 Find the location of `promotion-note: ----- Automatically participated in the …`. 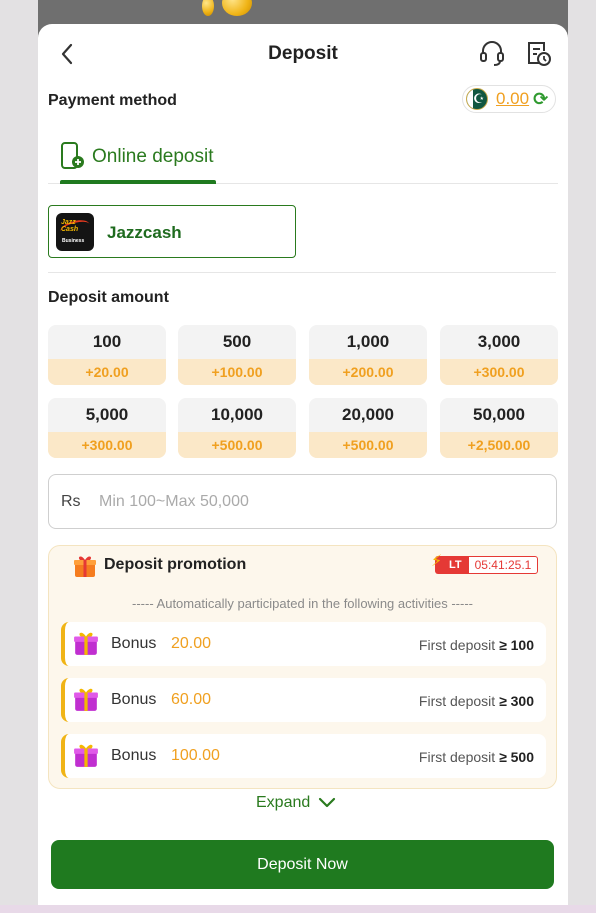

promotion-note: ----- Automatically participated in the … is located at coordinates (302, 603).